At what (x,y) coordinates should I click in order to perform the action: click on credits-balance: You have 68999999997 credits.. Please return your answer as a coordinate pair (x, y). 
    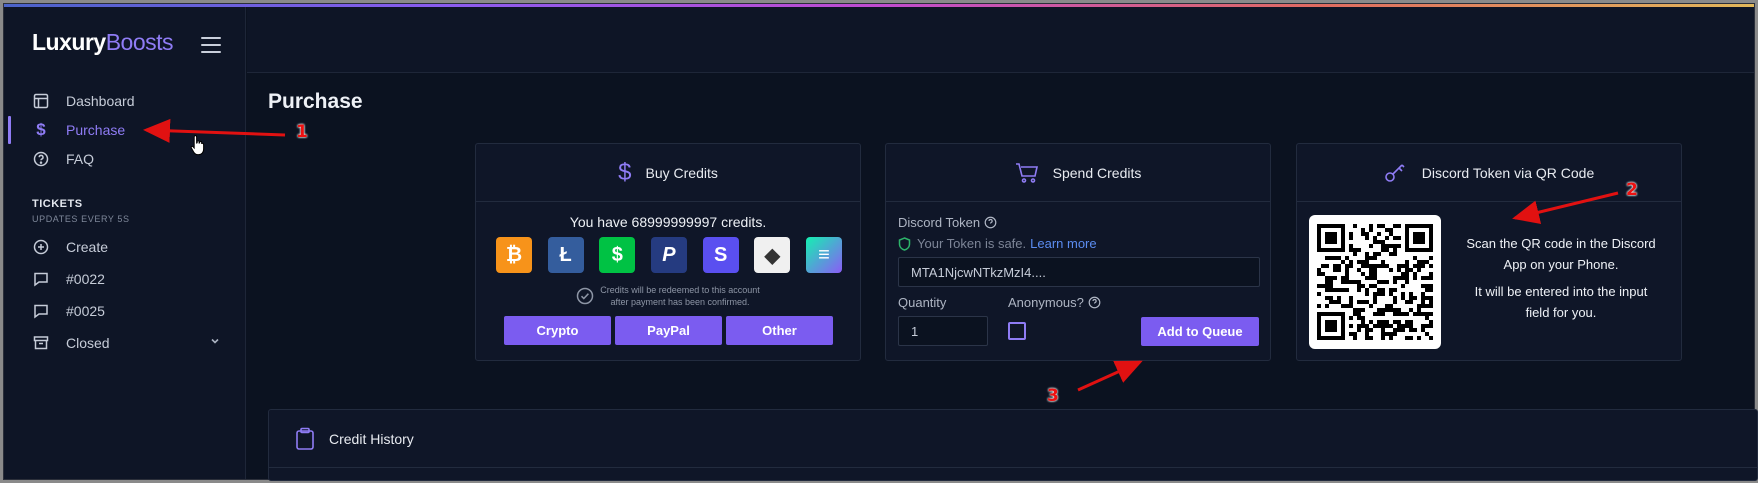
    Looking at the image, I should click on (668, 222).